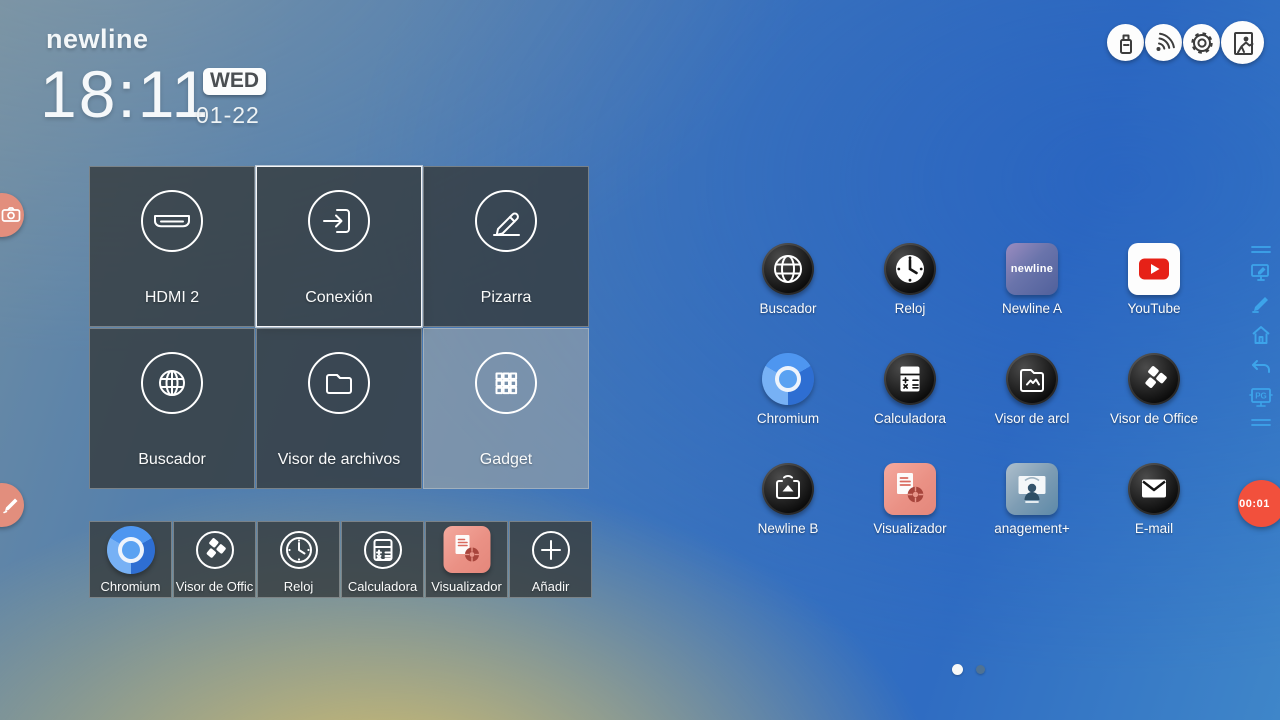 Image resolution: width=1280 pixels, height=720 pixels. I want to click on pg-label: PG, so click(1261, 396).